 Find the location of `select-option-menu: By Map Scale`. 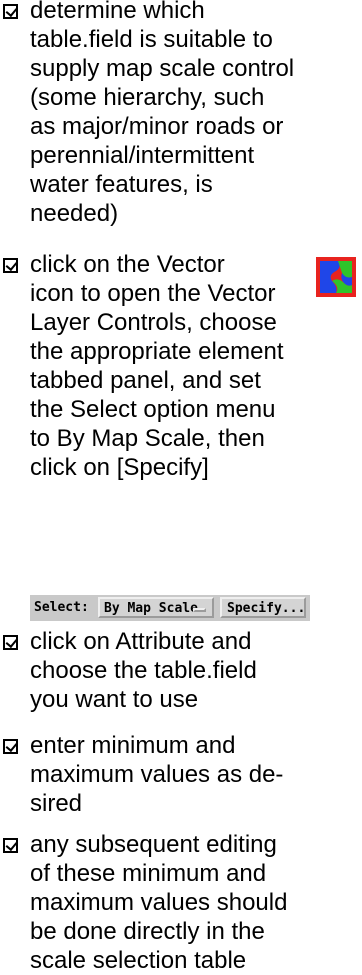

select-option-menu: By Map Scale is located at coordinates (156, 607).